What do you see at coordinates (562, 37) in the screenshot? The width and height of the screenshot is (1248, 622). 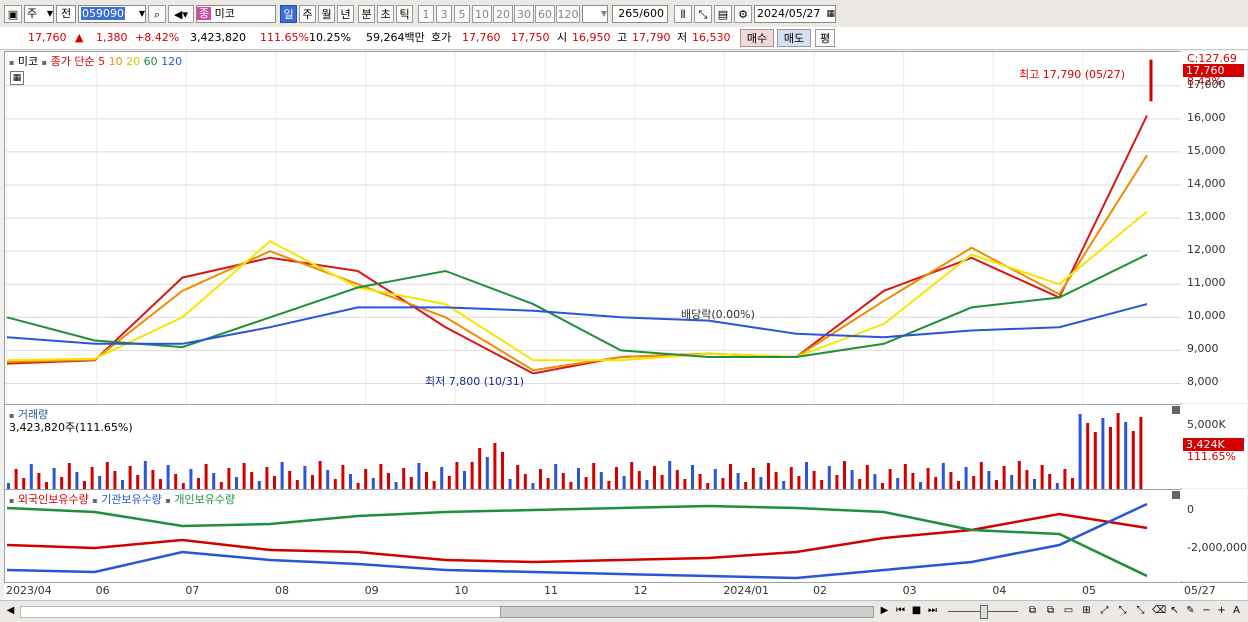 I see `open-label: 시` at bounding box center [562, 37].